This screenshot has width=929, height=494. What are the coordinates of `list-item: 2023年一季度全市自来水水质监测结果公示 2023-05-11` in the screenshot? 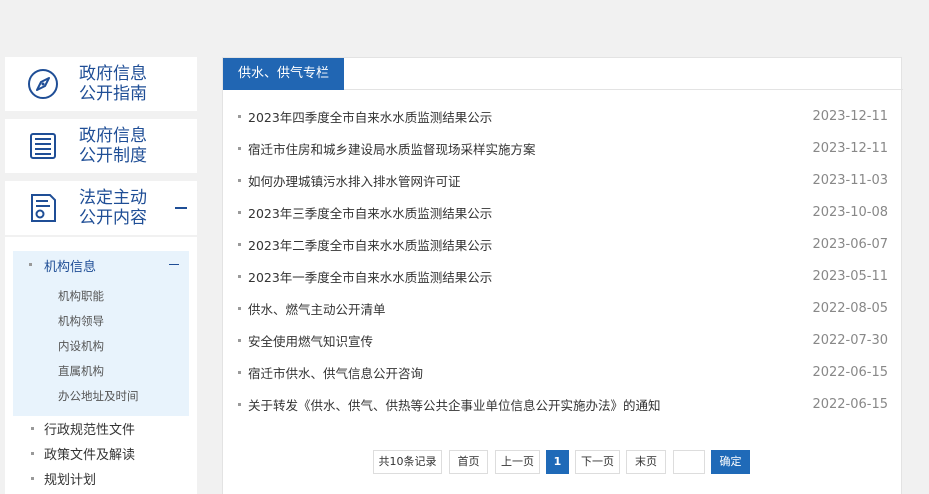 It's located at (563, 276).